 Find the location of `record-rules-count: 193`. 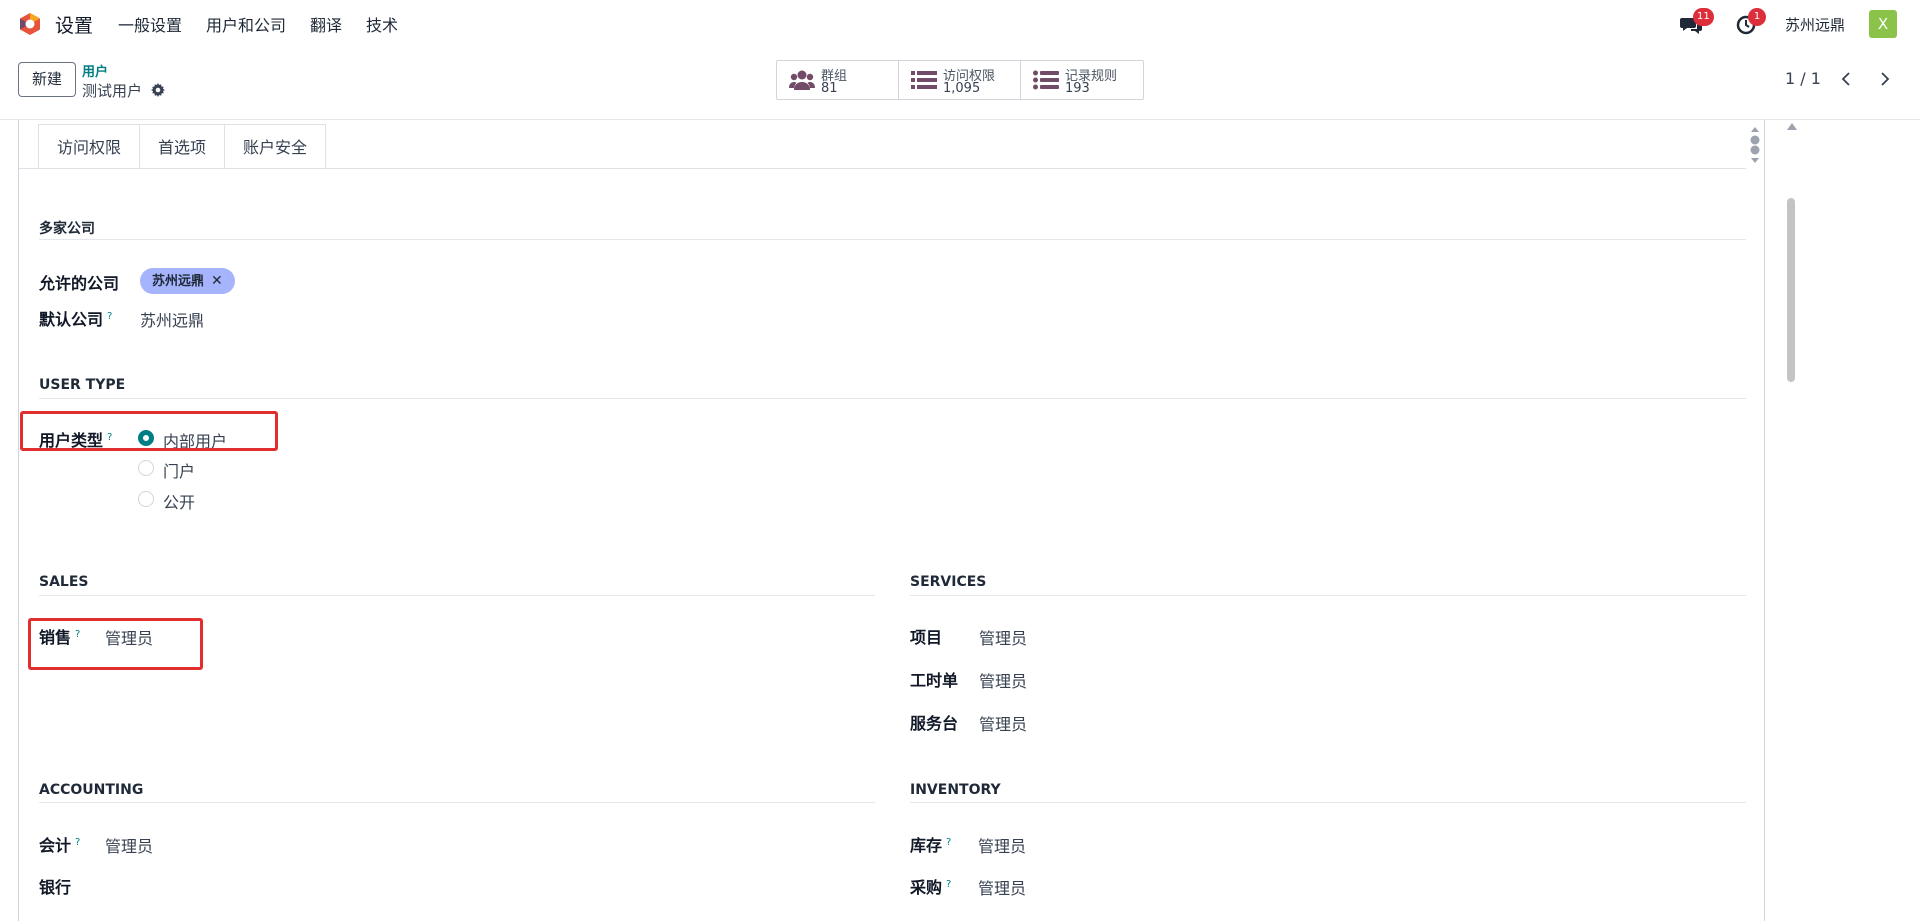

record-rules-count: 193 is located at coordinates (1077, 88).